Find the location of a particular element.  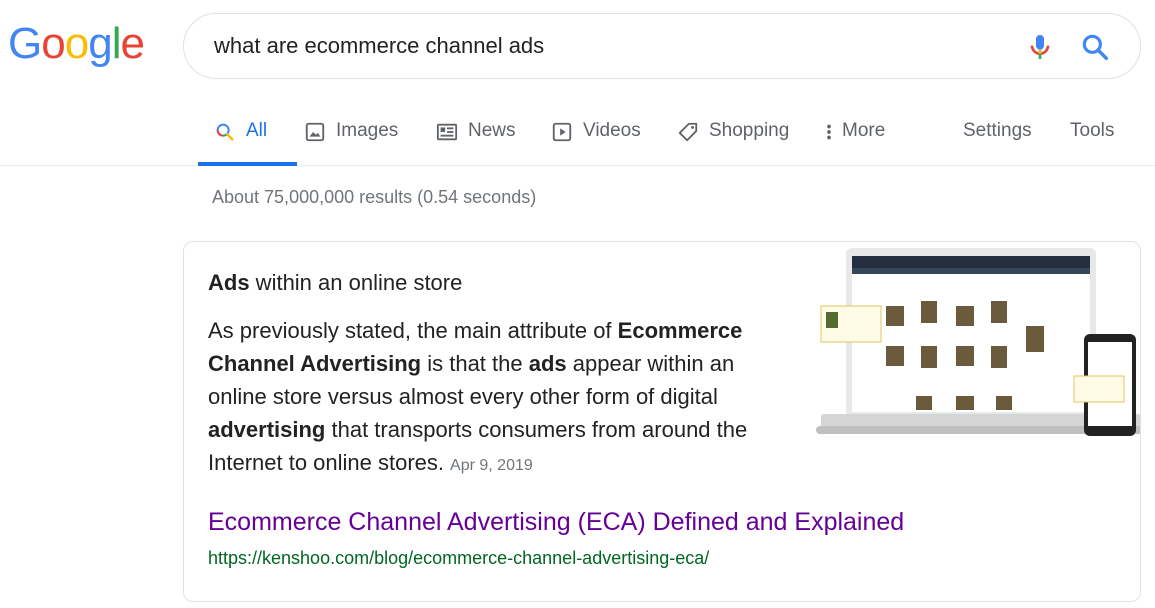

tab-settings: Settings is located at coordinates (997, 143).